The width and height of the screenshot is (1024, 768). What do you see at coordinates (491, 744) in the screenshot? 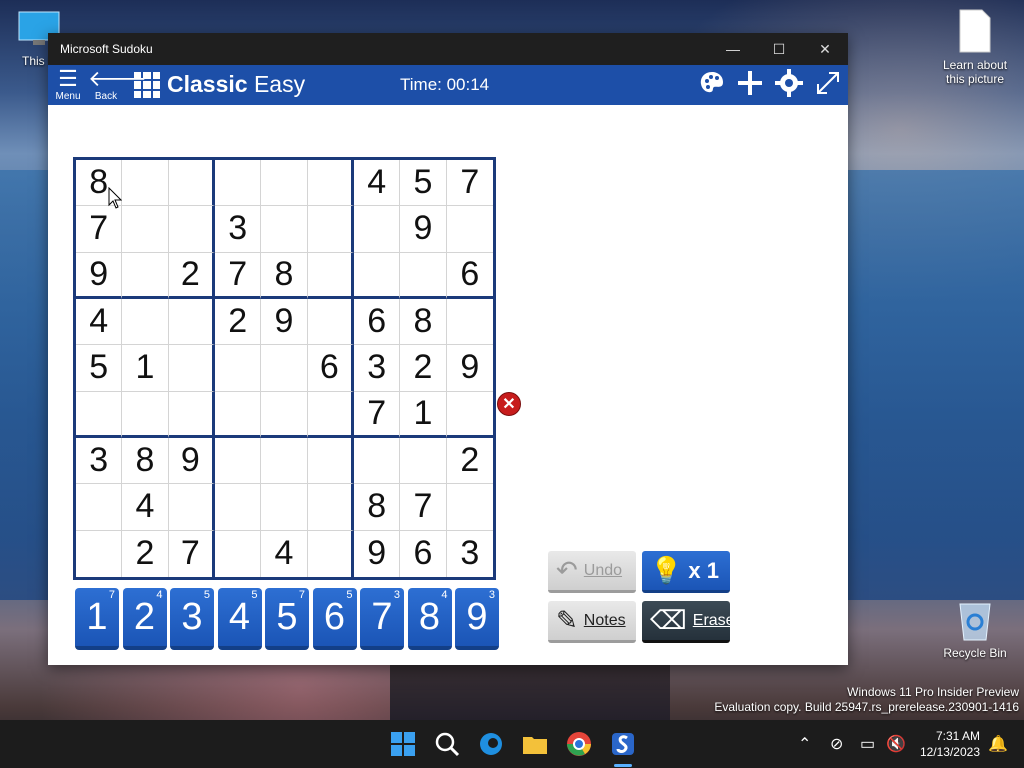
I see `edge-browser-icon` at bounding box center [491, 744].